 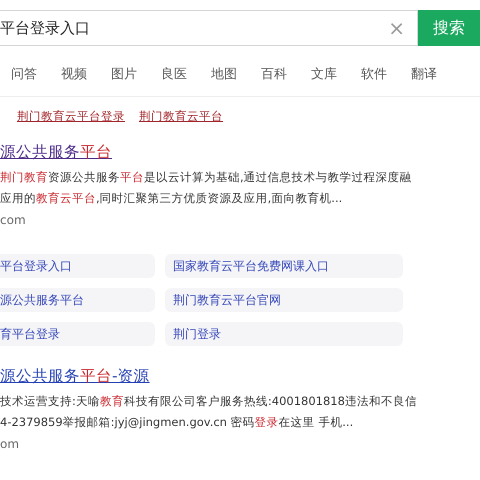 What do you see at coordinates (24, 75) in the screenshot?
I see `category-tab: 问答` at bounding box center [24, 75].